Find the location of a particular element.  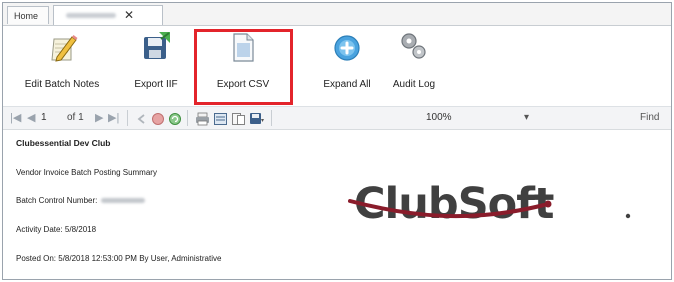

close-icon: ✕ is located at coordinates (129, 15).